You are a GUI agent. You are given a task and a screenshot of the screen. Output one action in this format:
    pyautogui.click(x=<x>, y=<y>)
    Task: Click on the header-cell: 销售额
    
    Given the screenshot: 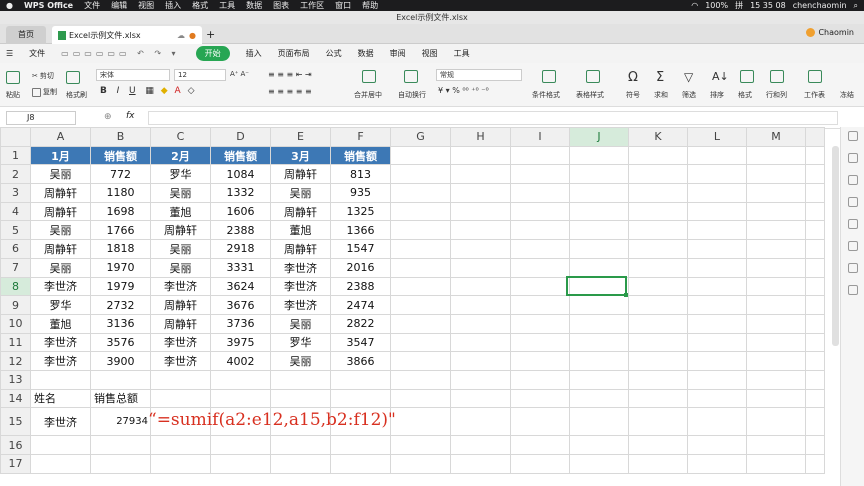 What is the action you would take?
    pyautogui.click(x=360, y=155)
    